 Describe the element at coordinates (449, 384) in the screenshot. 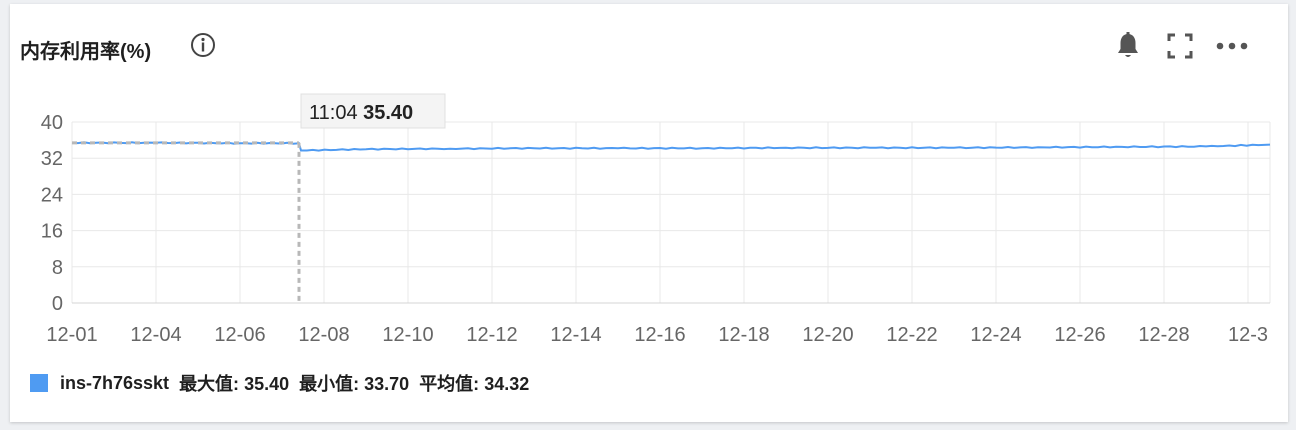

I see `stat-avg-label: 平均值:` at that location.